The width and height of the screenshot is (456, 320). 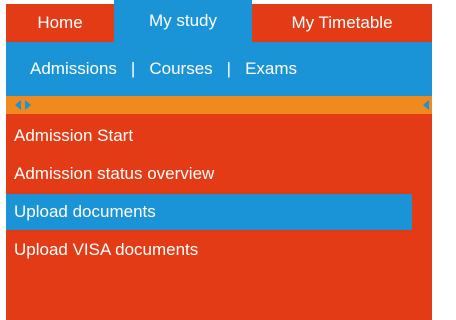 I want to click on menu-item-upload-documents: Upload documents, so click(x=209, y=212).